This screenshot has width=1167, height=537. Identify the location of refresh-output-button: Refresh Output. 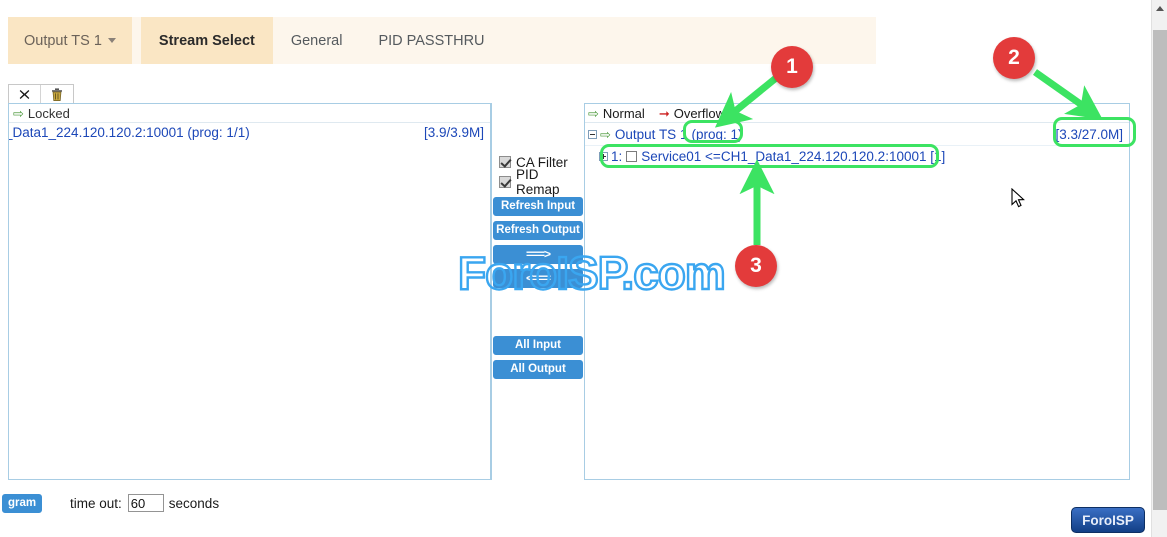
(538, 230).